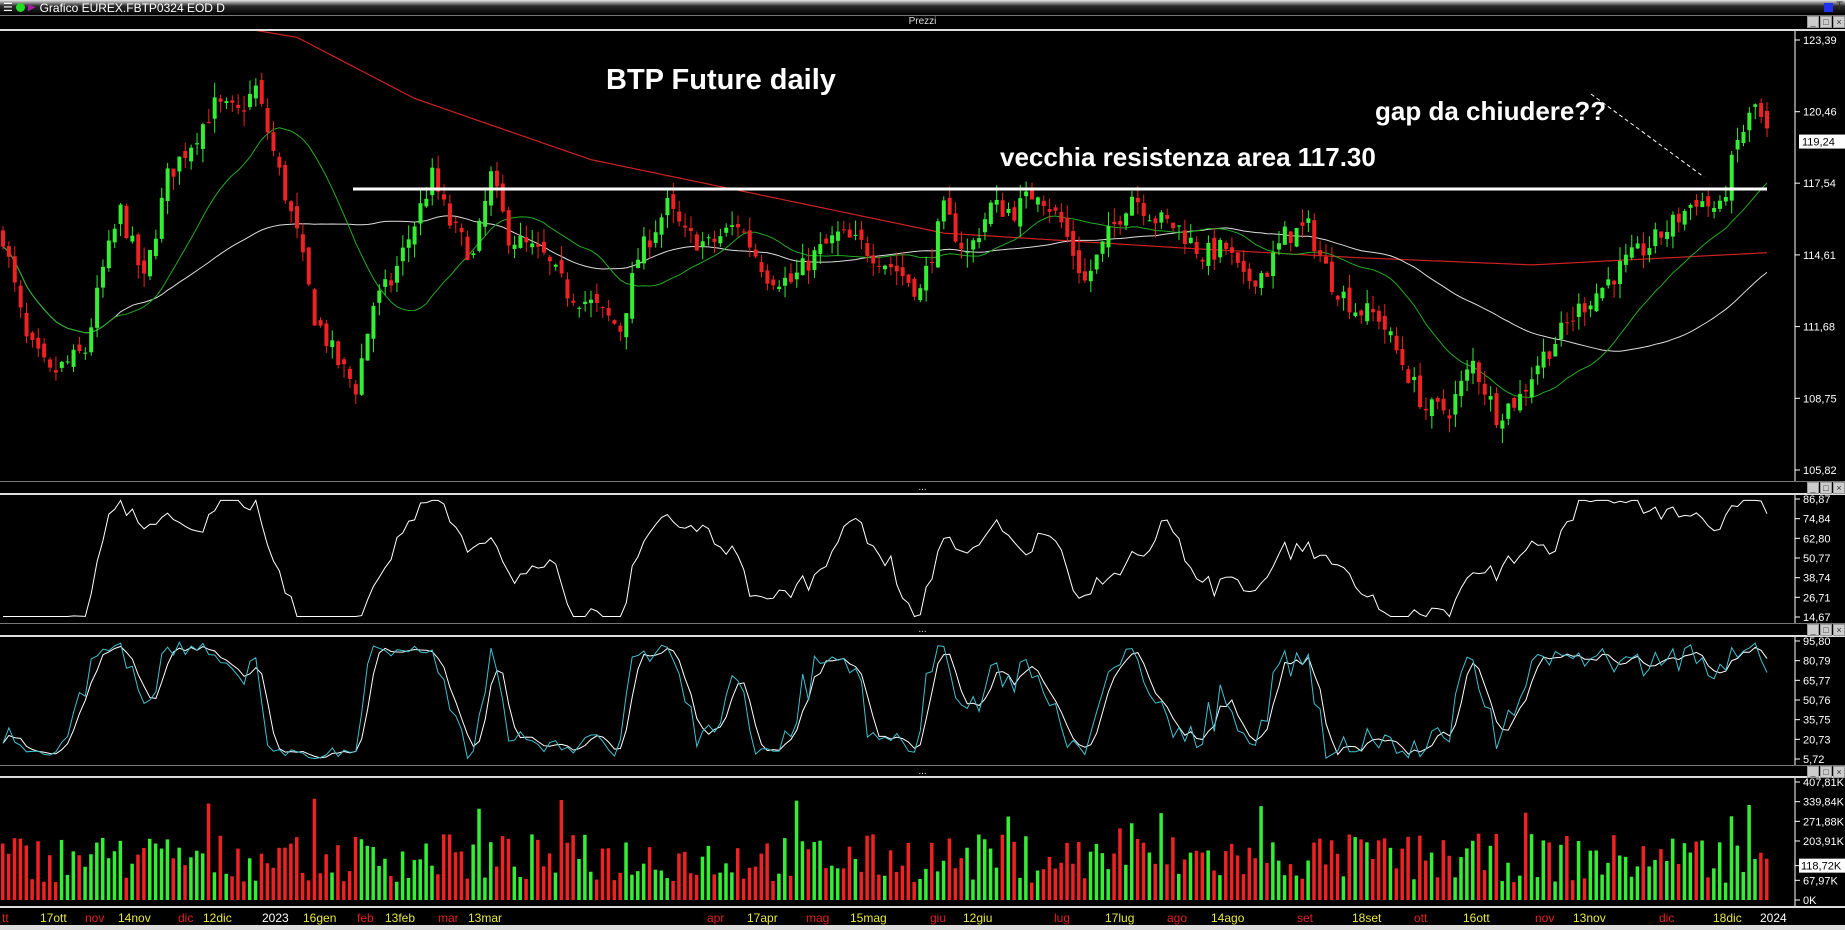 This screenshot has height=930, width=1845. I want to click on date-label: feb, so click(365, 918).